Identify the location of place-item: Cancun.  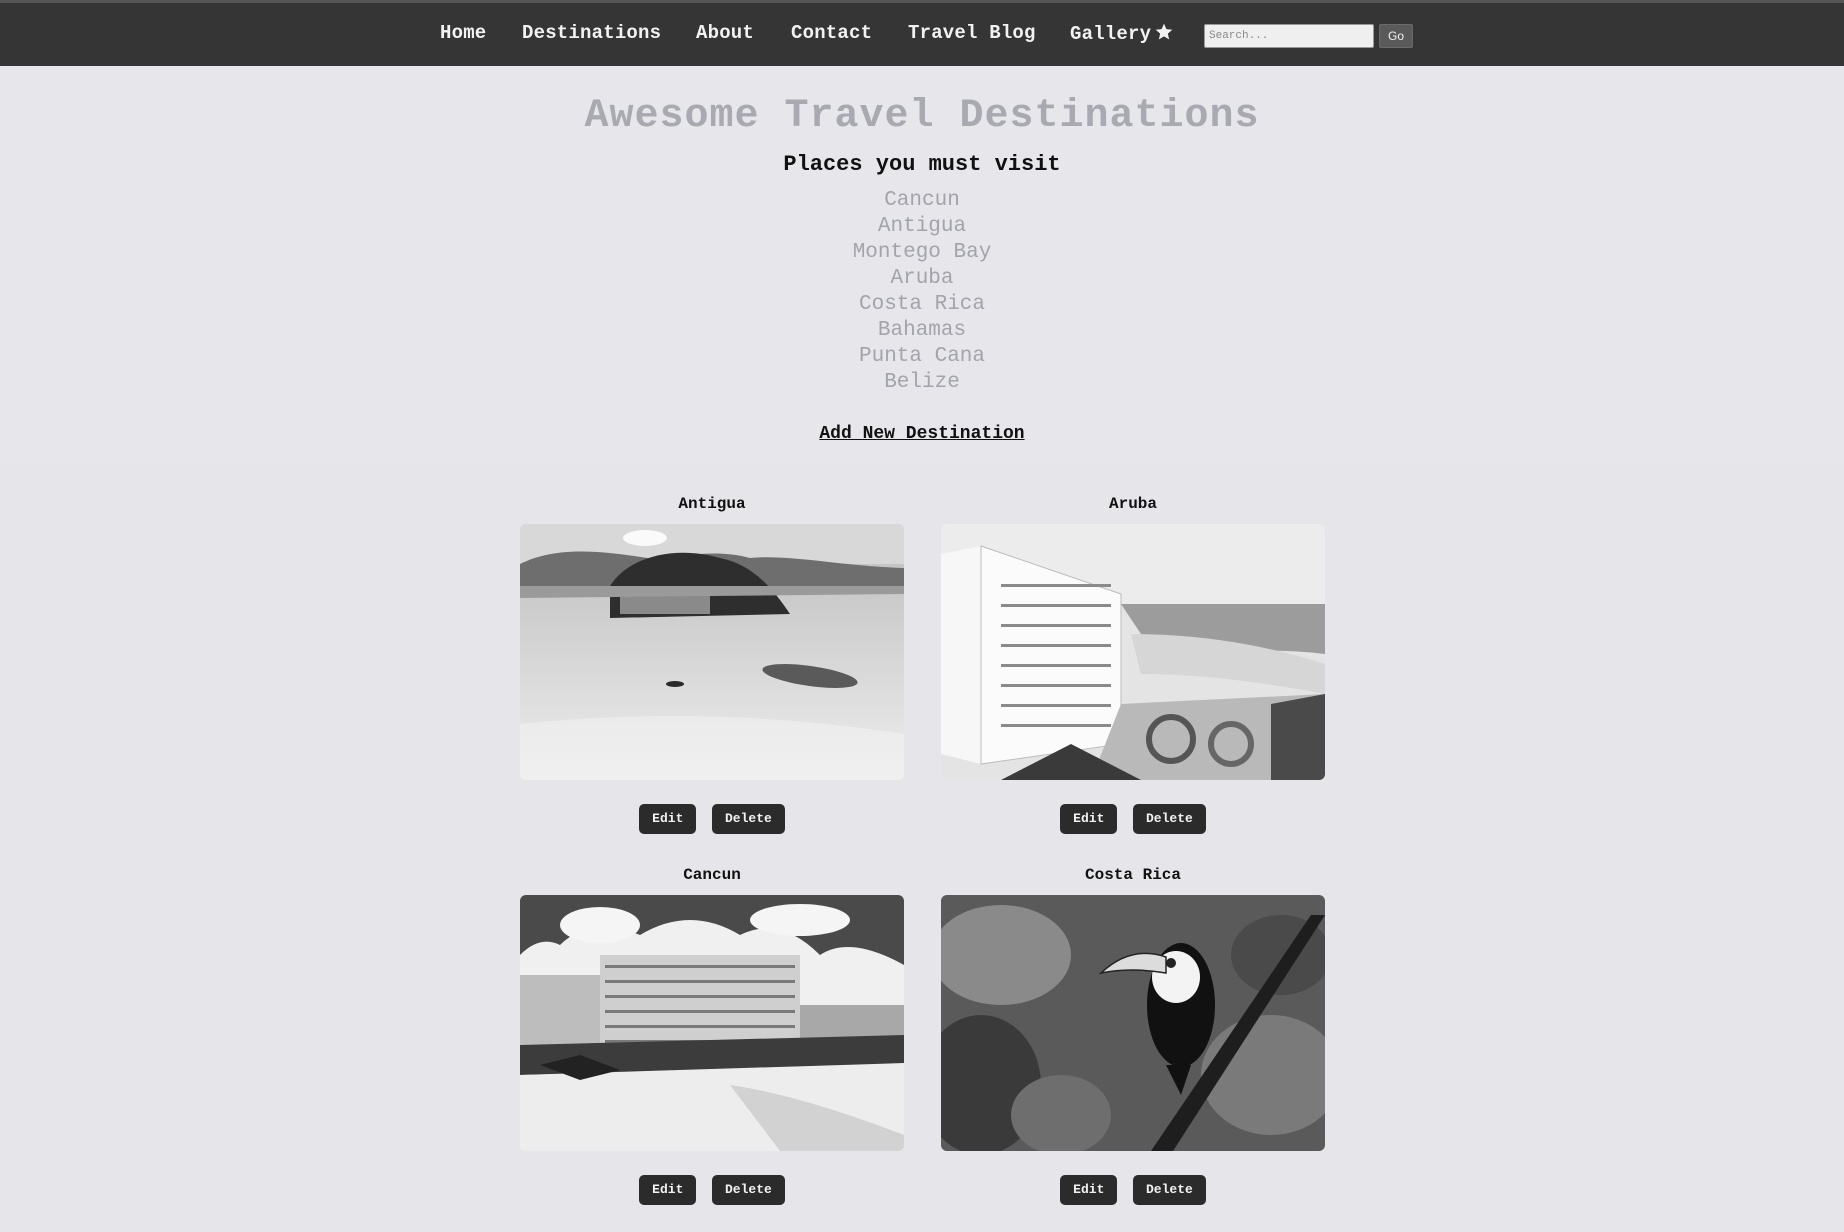
(922, 200).